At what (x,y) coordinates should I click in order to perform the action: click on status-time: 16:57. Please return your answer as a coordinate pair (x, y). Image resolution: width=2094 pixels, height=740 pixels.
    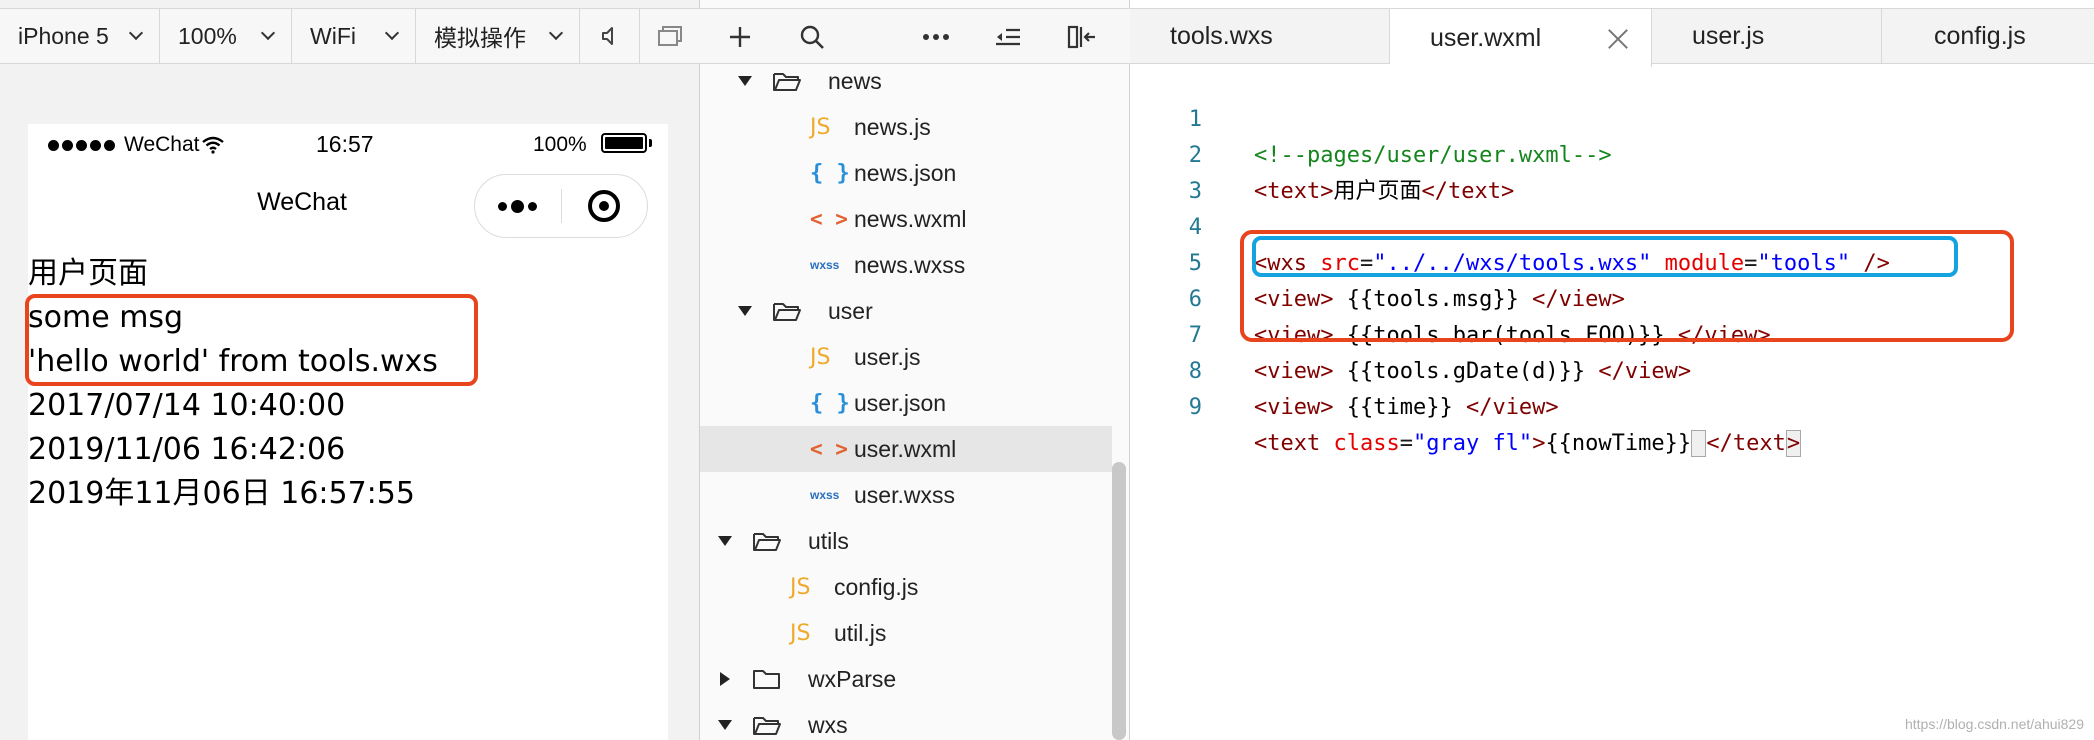
    Looking at the image, I should click on (345, 144).